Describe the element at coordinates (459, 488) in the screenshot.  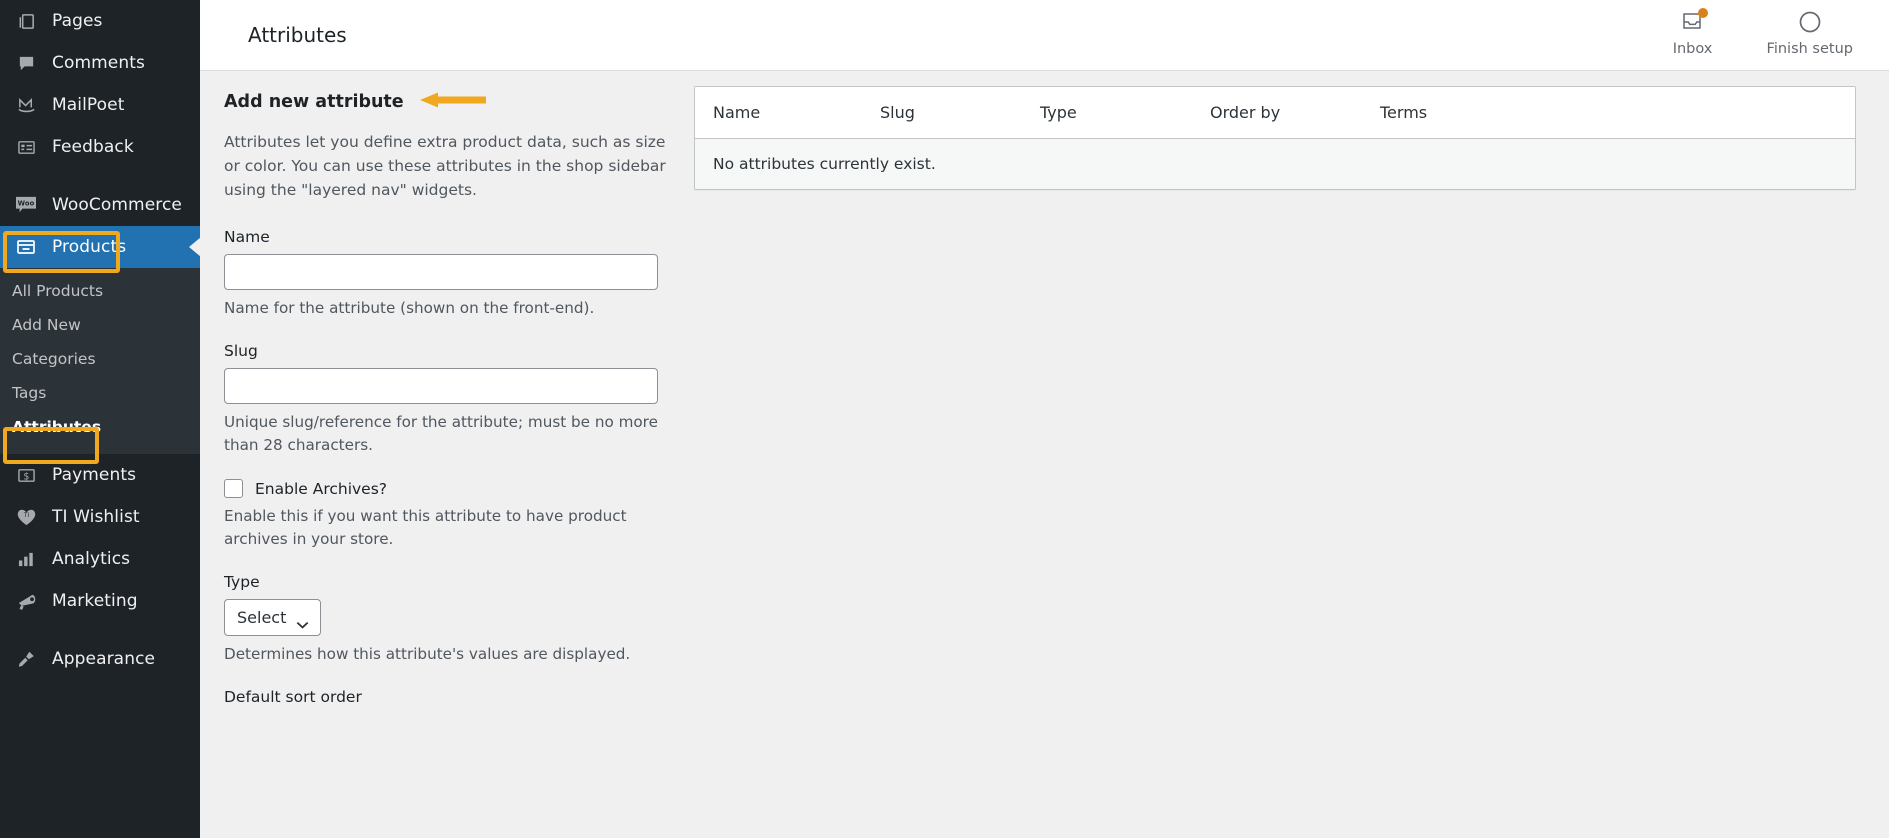
I see `enable-archives-row: Enable Archives?` at that location.